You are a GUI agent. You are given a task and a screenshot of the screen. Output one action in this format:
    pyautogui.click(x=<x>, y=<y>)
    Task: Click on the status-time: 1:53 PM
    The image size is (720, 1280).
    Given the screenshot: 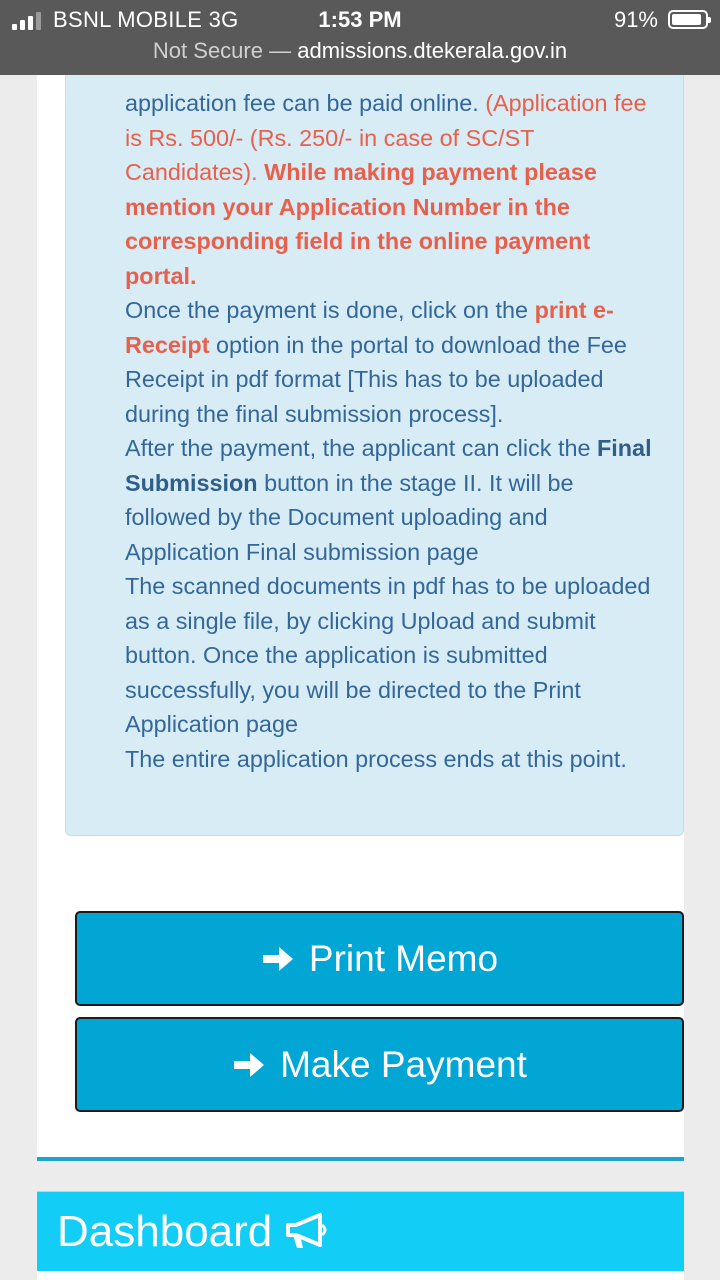 What is the action you would take?
    pyautogui.click(x=360, y=19)
    